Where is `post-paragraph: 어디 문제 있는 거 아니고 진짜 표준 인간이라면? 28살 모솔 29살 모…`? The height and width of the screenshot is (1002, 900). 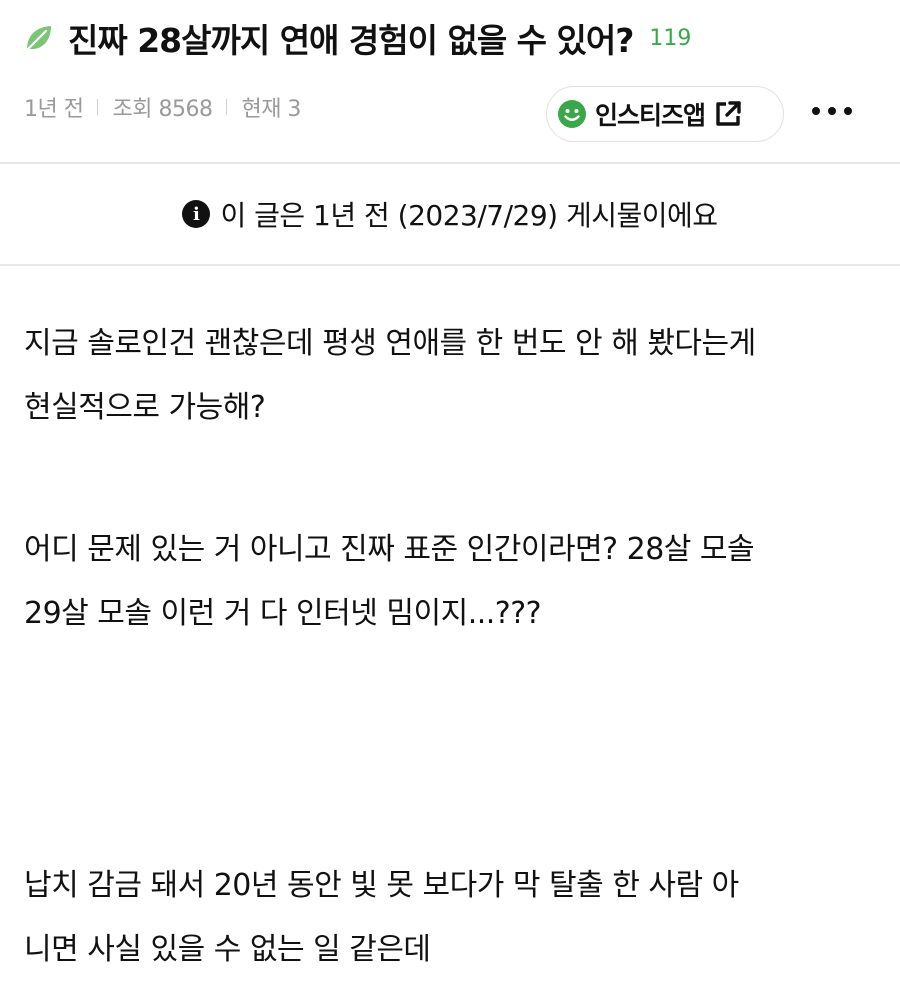
post-paragraph: 어디 문제 있는 거 아니고 진짜 표준 인간이라면? 28살 모솔 29살 모… is located at coordinates (454, 582).